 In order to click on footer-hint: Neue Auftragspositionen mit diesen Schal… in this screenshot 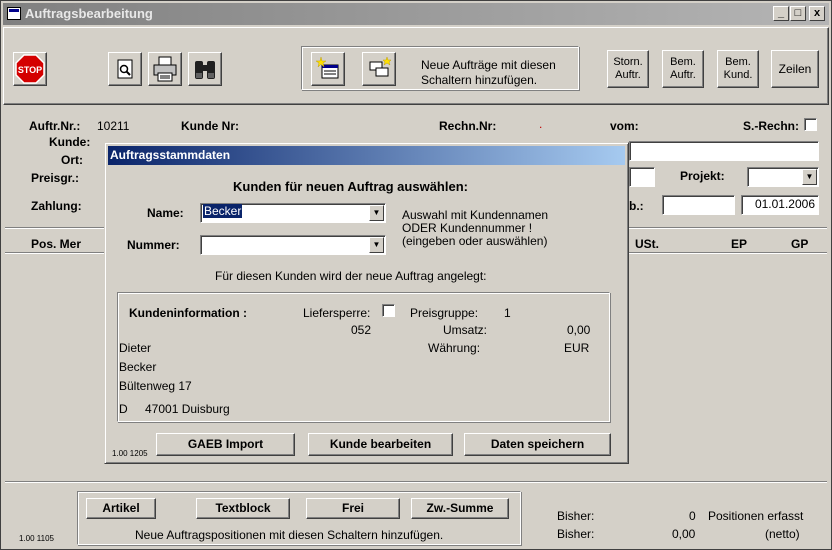, I will do `click(289, 535)`.